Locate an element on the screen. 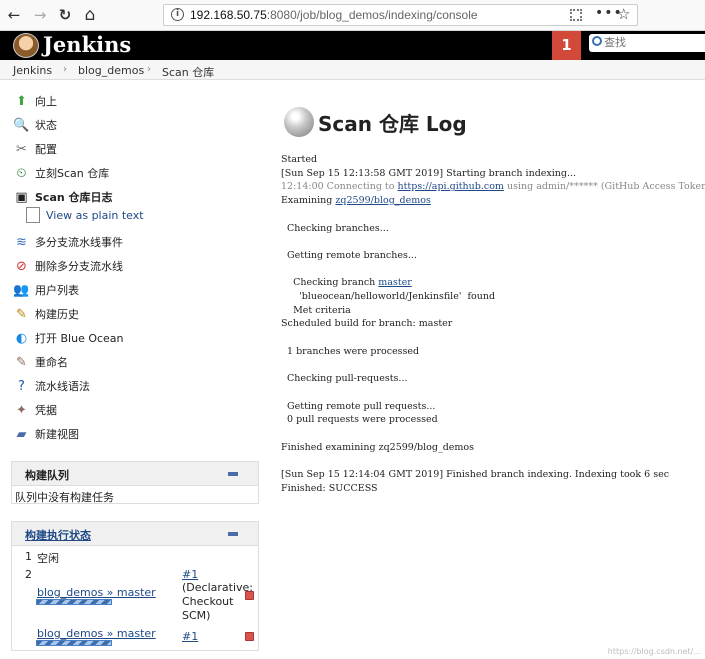 The image size is (705, 659). sidebar-item: ⏲ 立刻Scan 仓库 is located at coordinates (61, 173).